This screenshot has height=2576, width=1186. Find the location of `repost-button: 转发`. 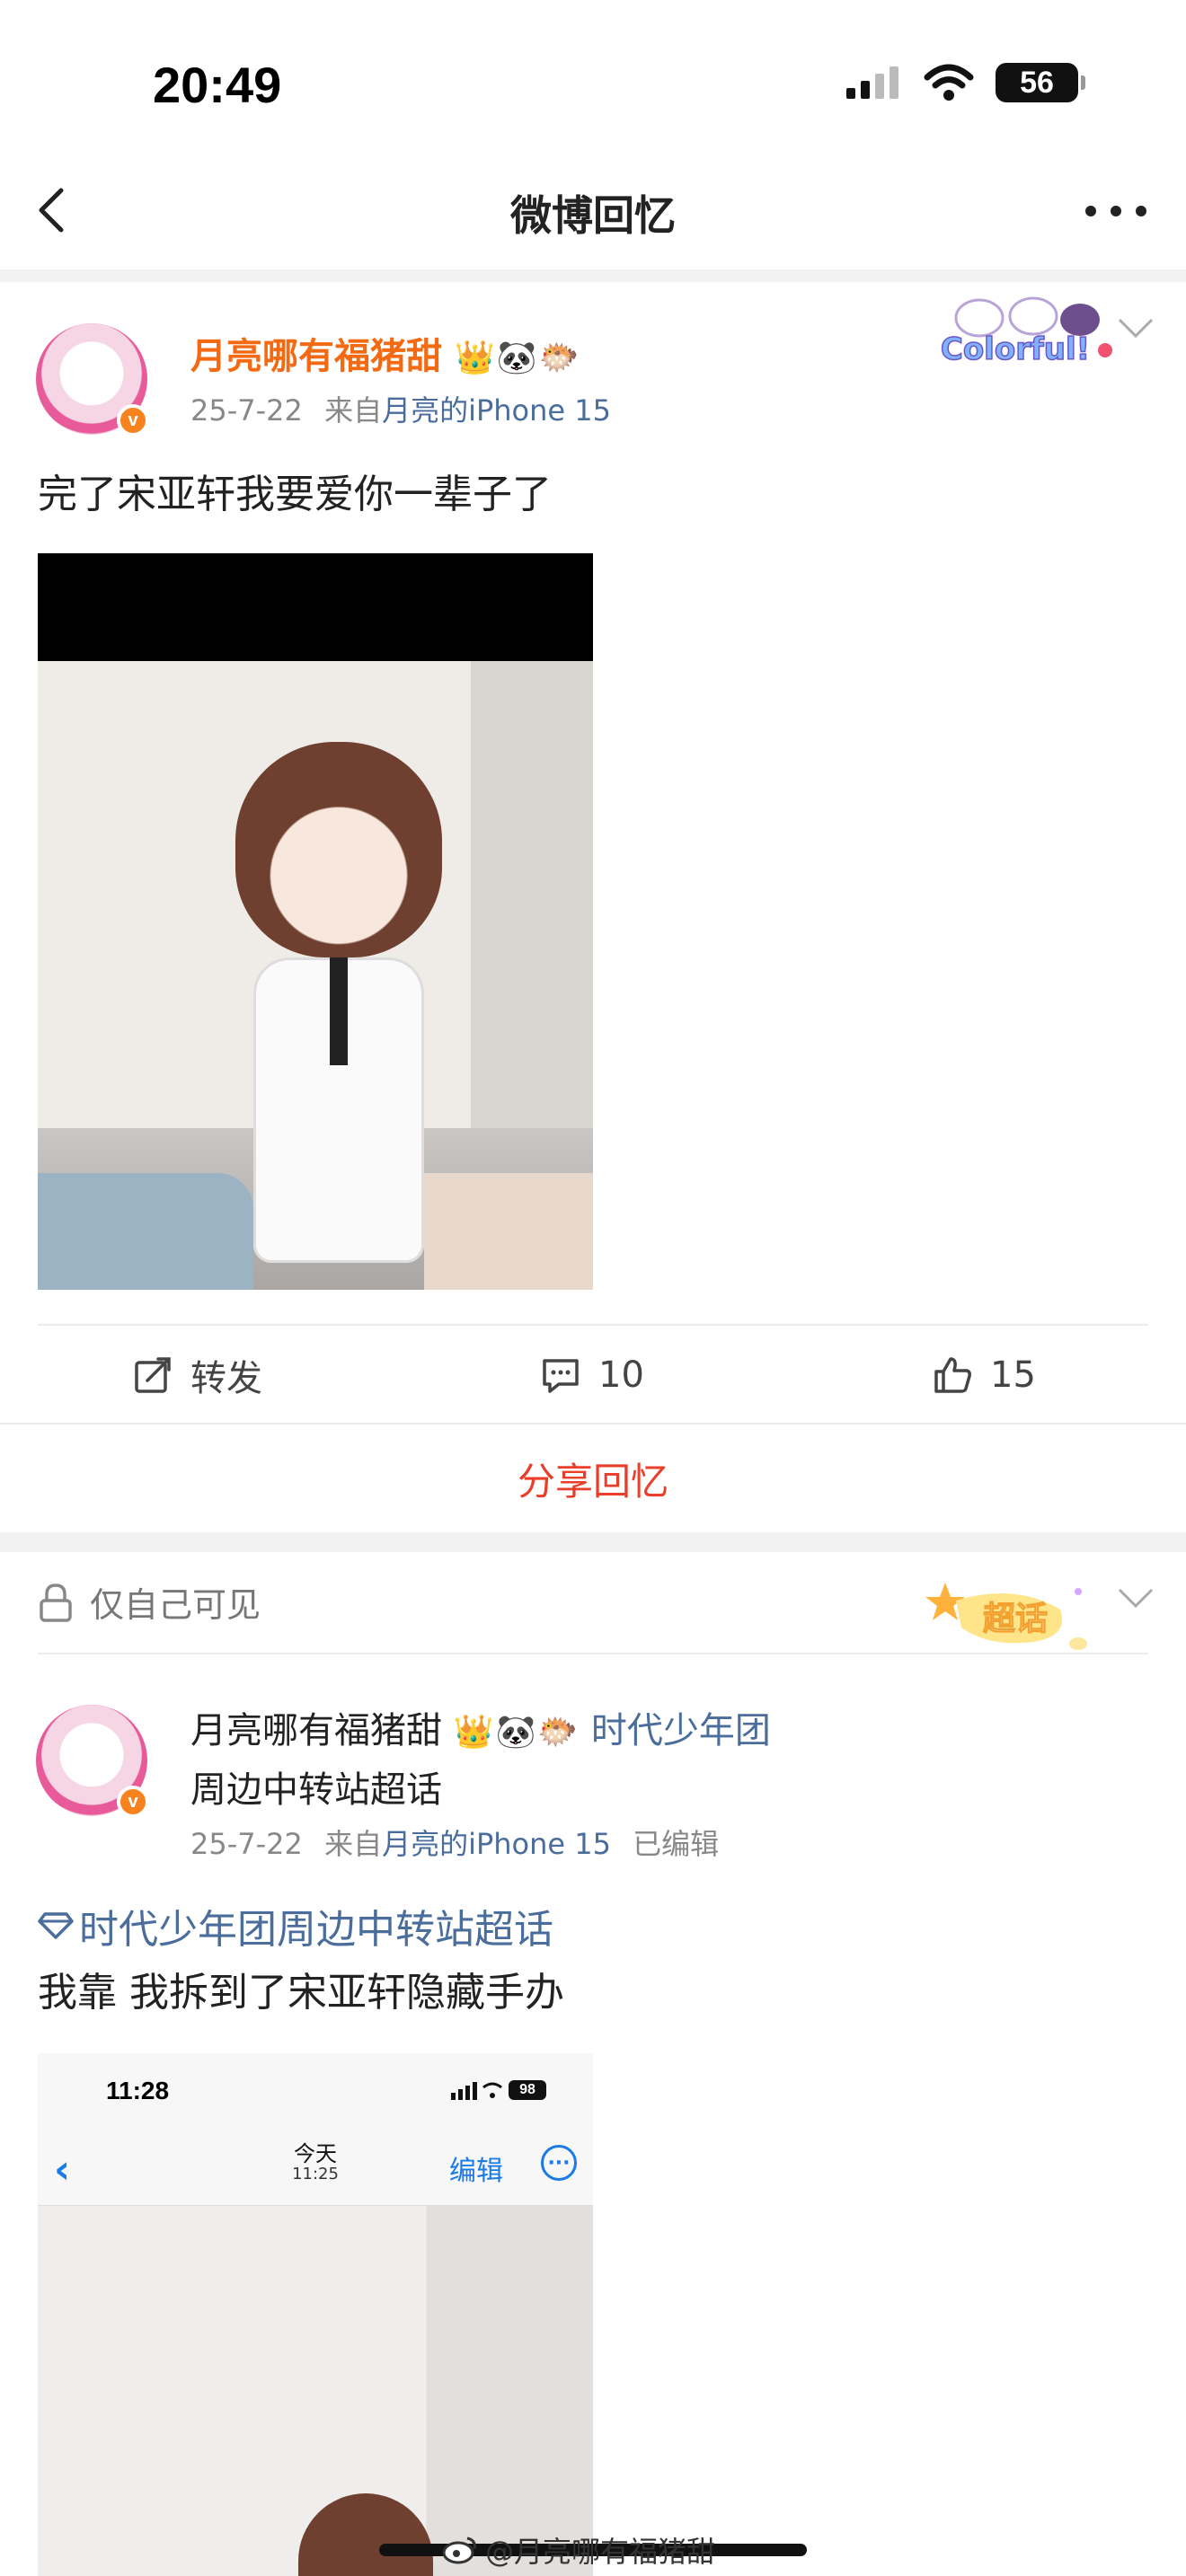

repost-button: 转发 is located at coordinates (196, 1375).